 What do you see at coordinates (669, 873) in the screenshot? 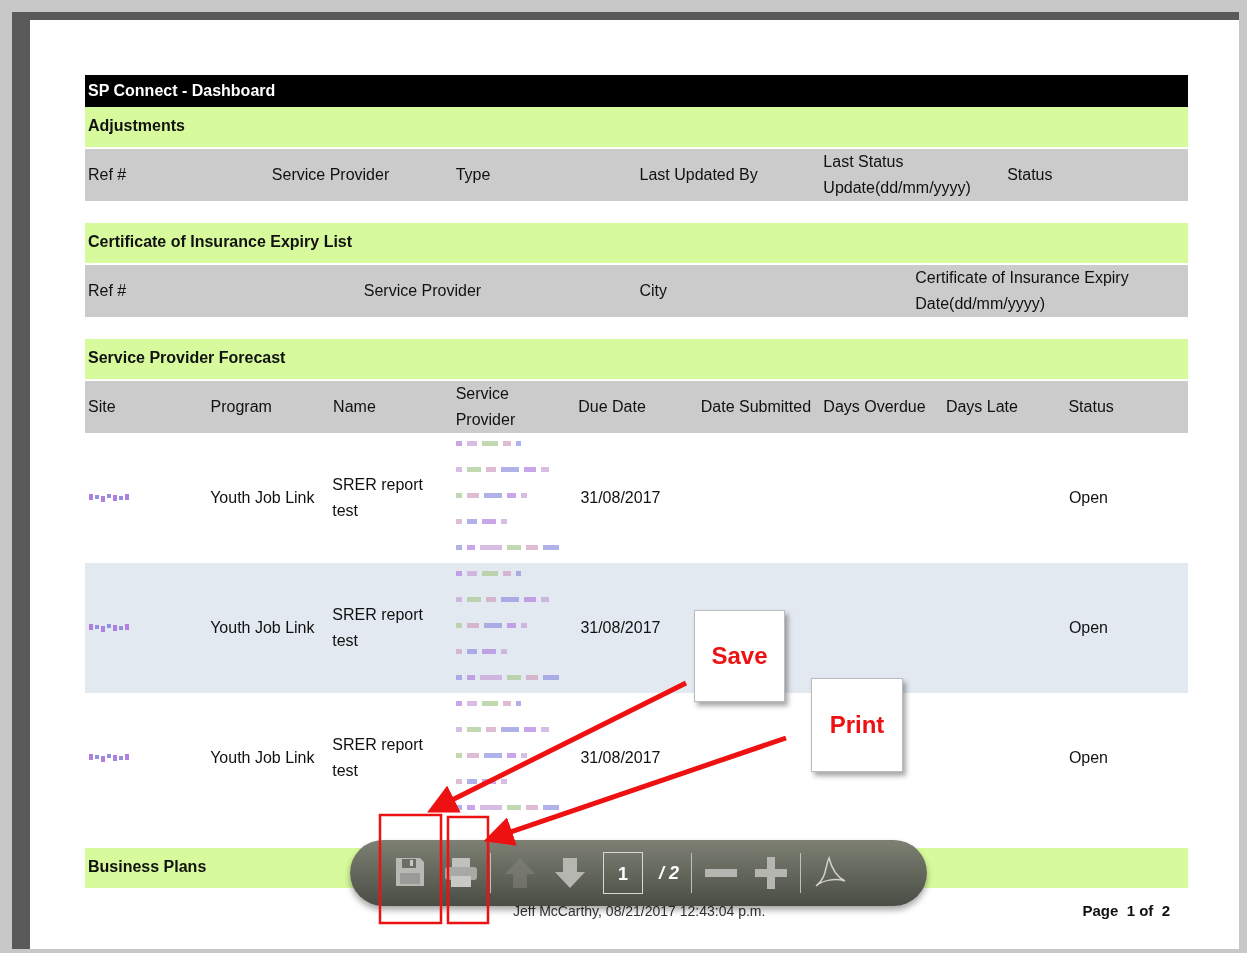
I see `page-count: / 2` at bounding box center [669, 873].